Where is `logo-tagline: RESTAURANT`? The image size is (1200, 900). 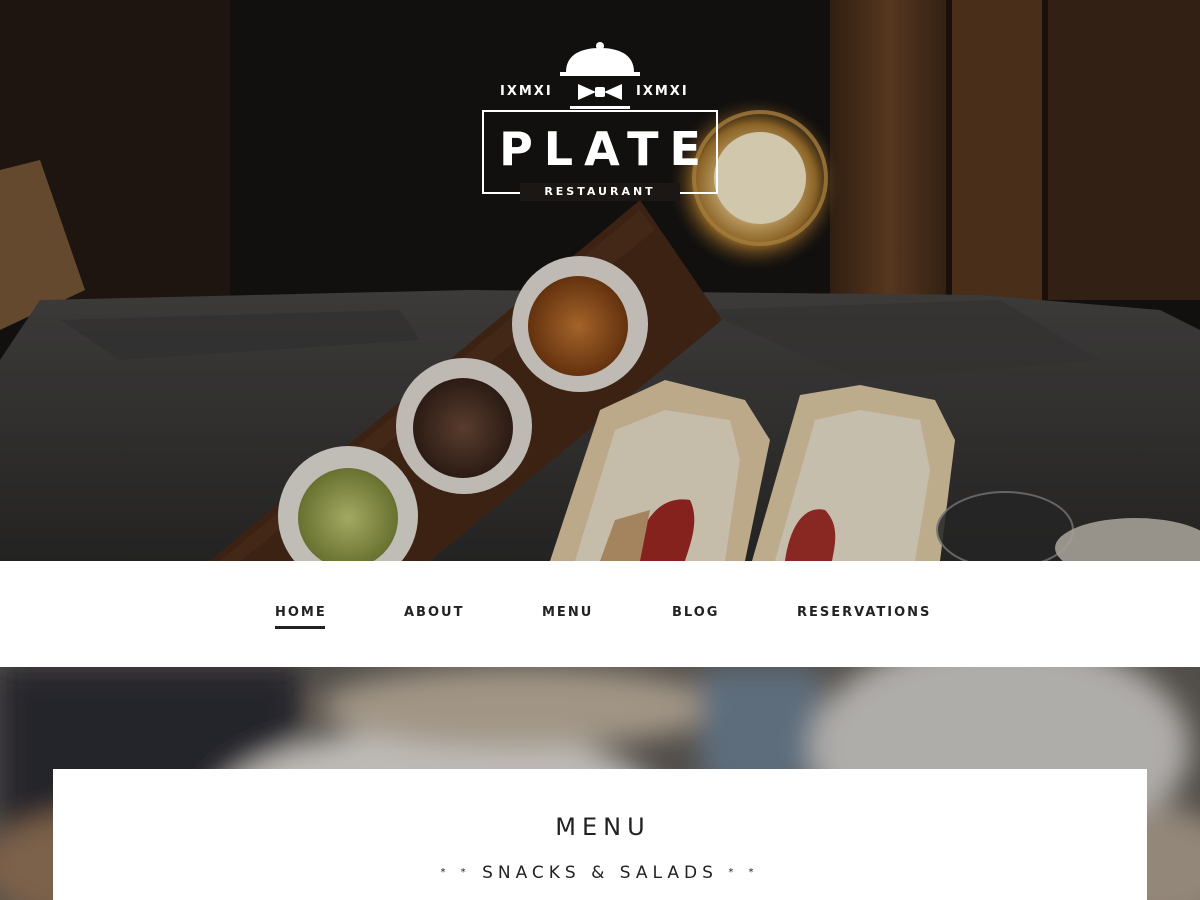 logo-tagline: RESTAURANT is located at coordinates (600, 192).